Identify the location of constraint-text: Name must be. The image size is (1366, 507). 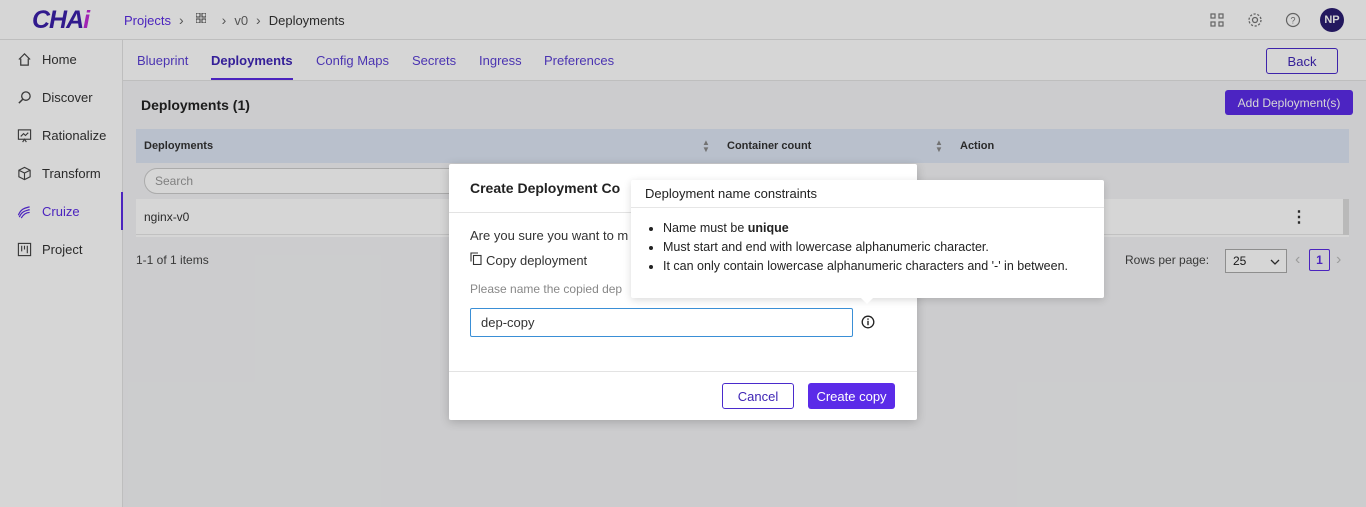
(705, 228).